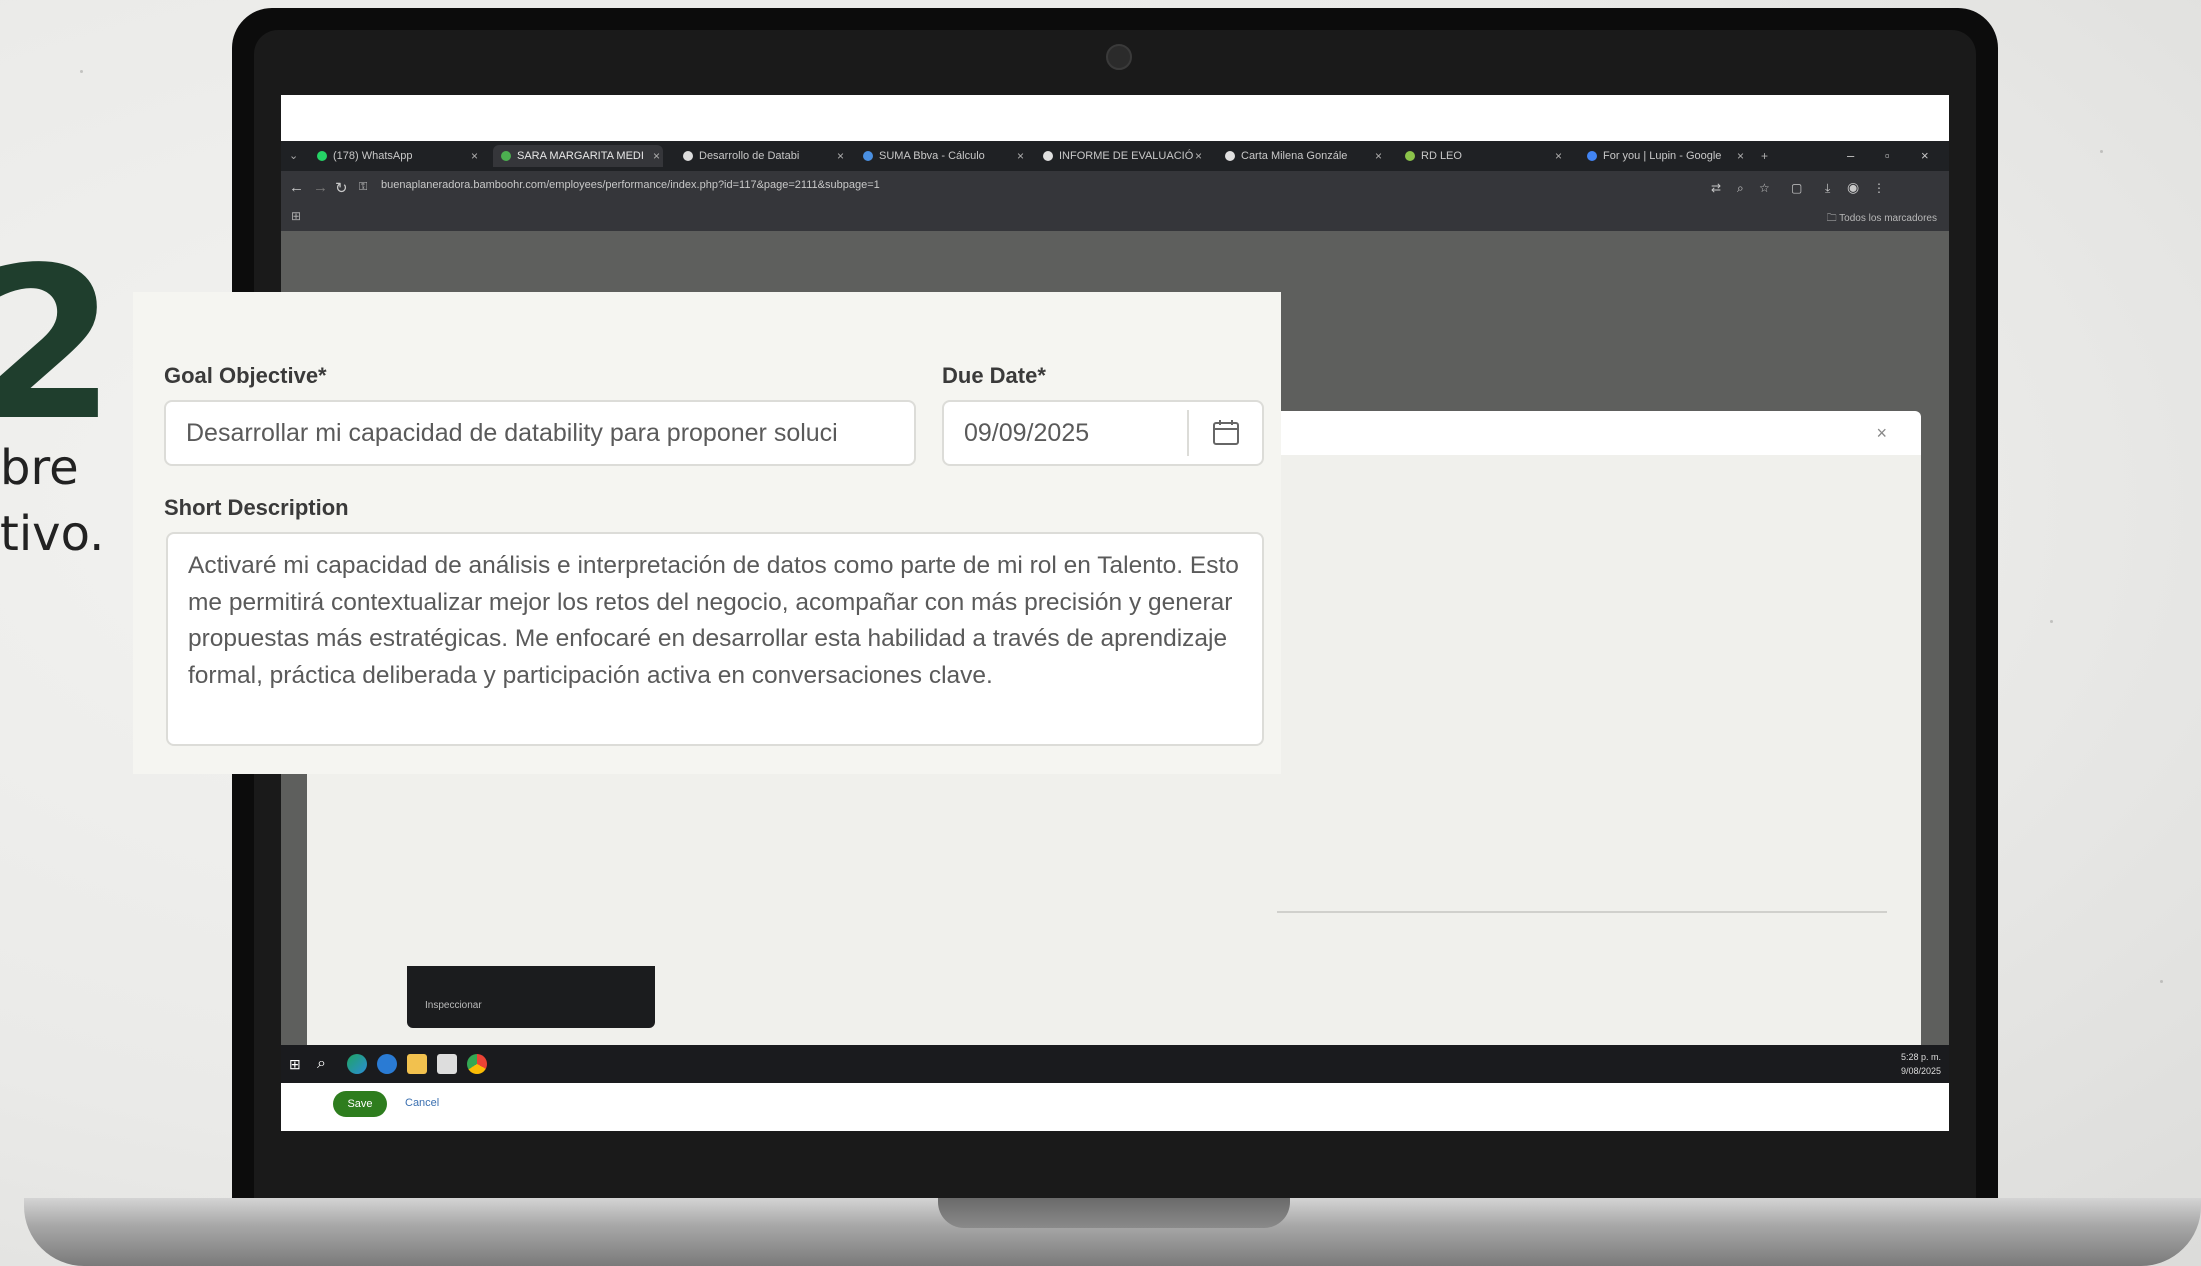  Describe the element at coordinates (1662, 156) in the screenshot. I see `browser-tab: For you | Lupin - Google` at that location.